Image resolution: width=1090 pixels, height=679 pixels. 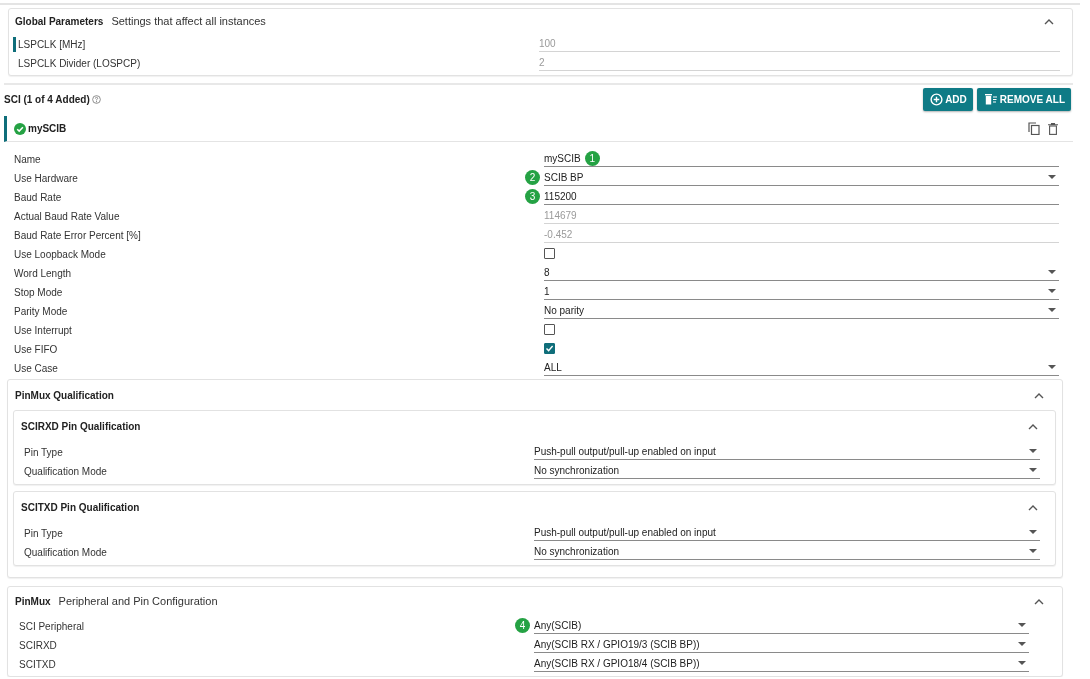 What do you see at coordinates (188, 21) in the screenshot?
I see `section-subtitle: Settings that affect all instances` at bounding box center [188, 21].